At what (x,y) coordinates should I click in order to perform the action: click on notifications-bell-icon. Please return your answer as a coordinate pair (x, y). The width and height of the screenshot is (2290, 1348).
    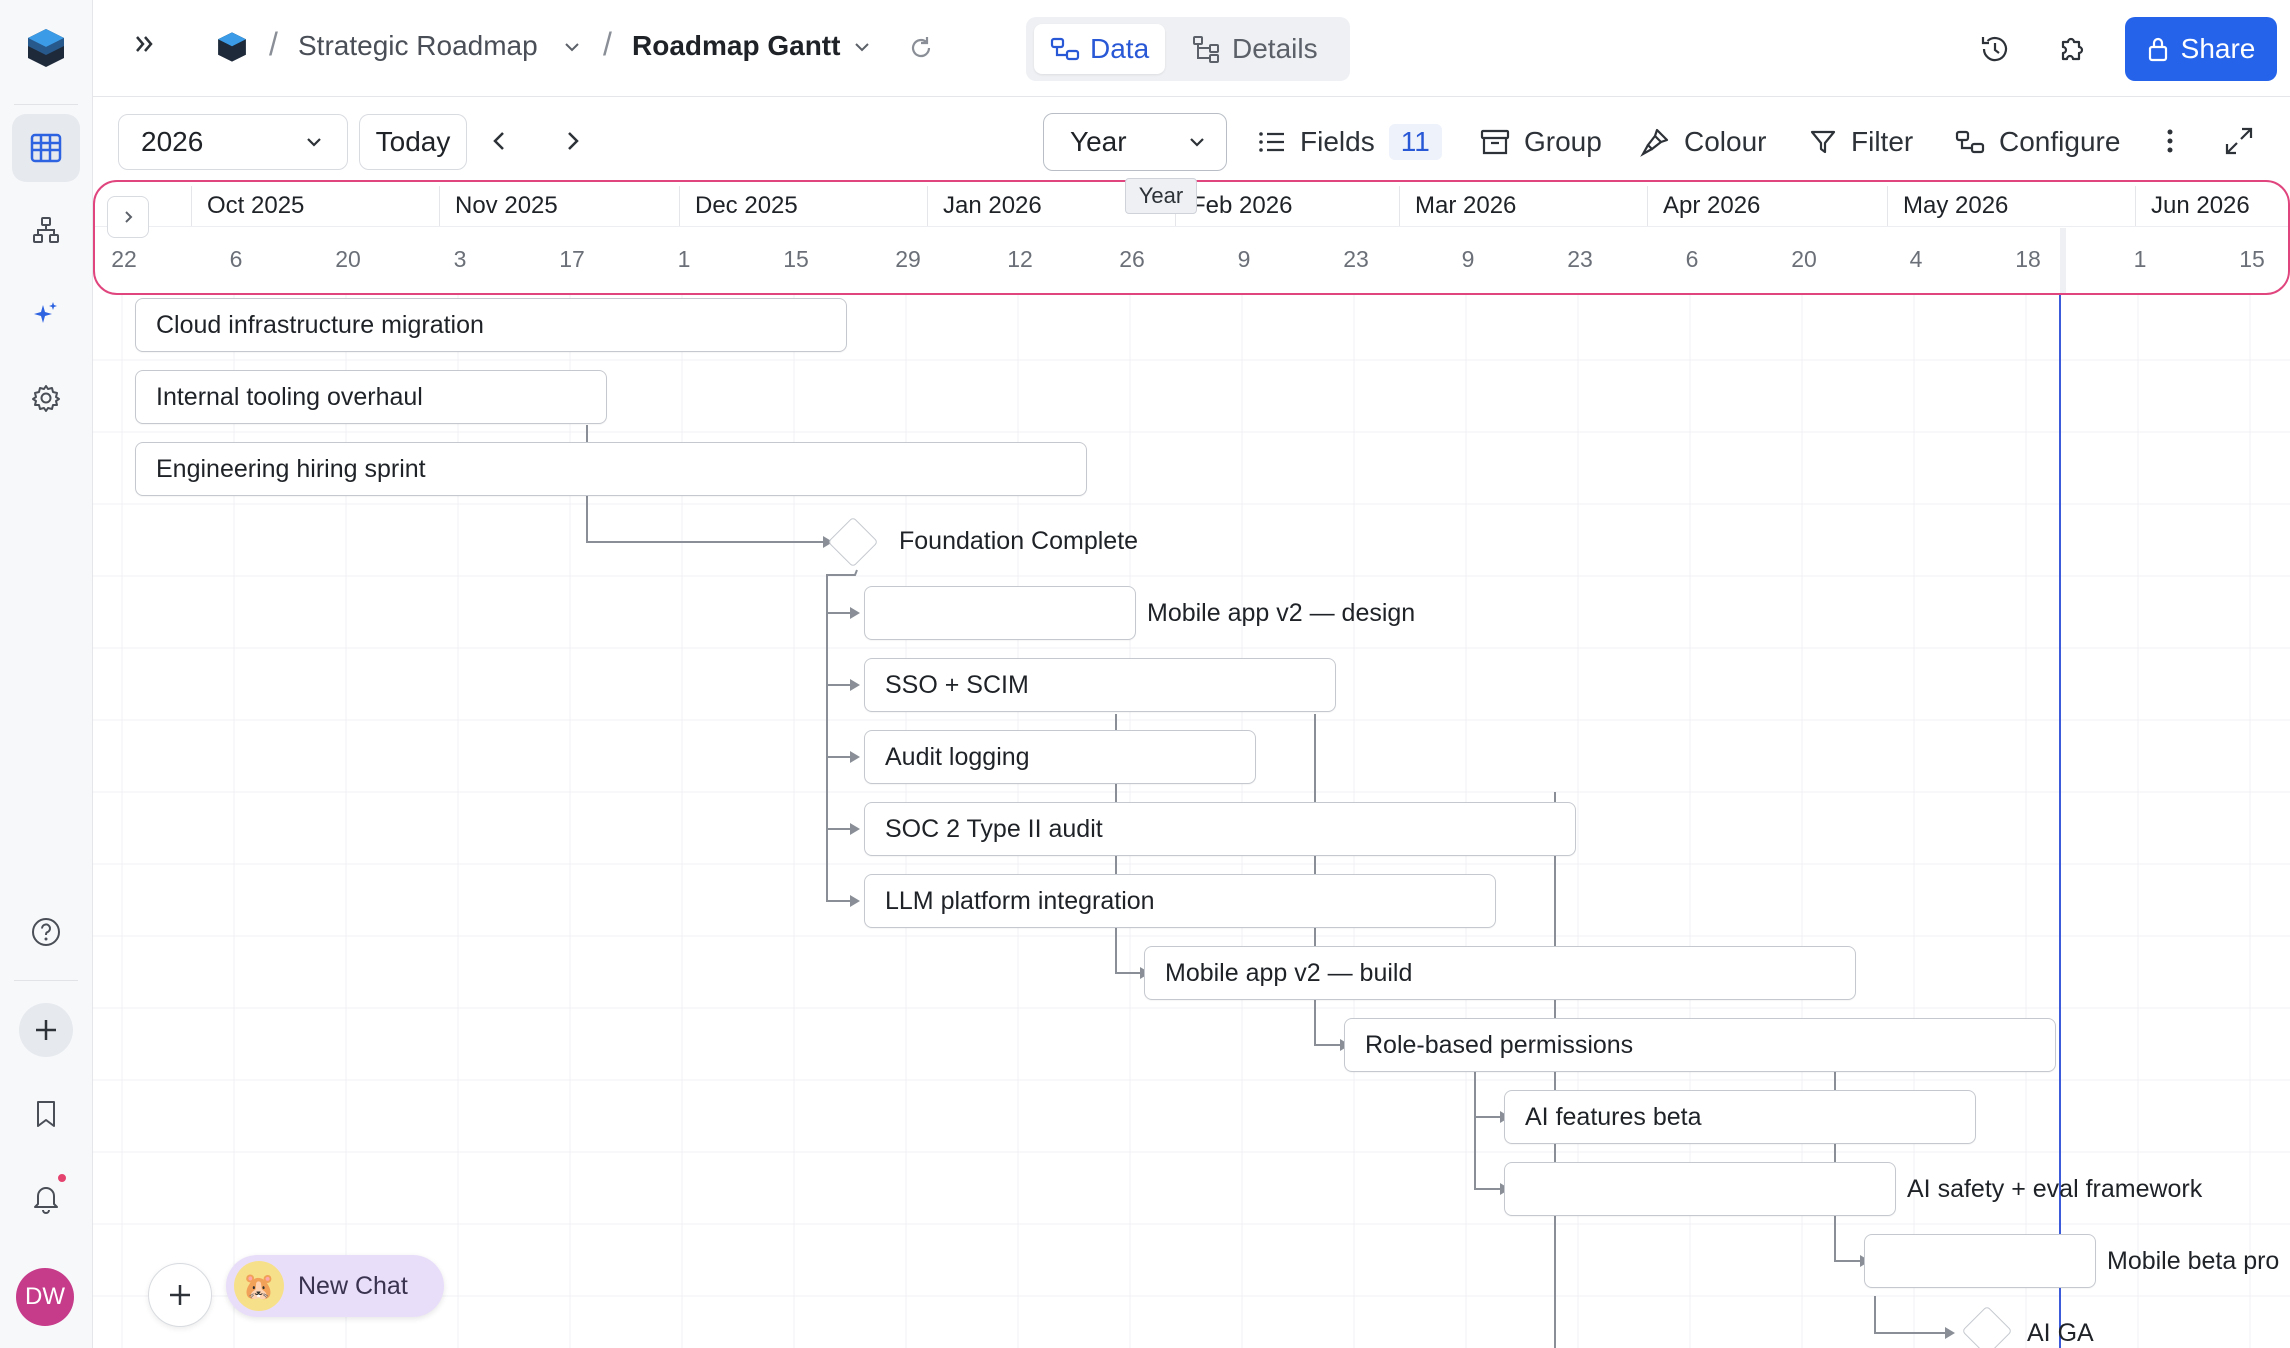
    Looking at the image, I should click on (46, 1198).